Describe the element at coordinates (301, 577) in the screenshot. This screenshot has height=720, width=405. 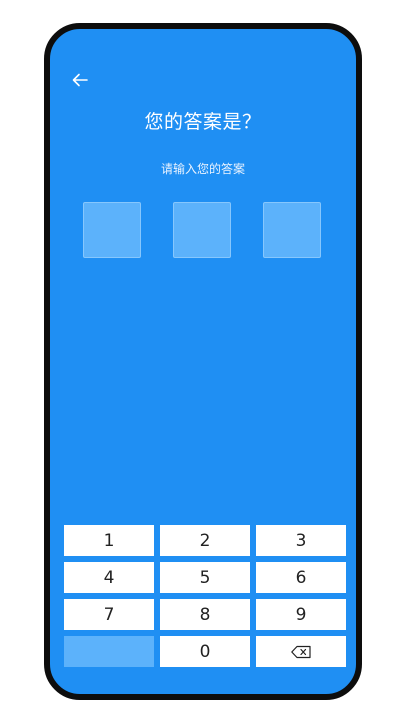
I see `key-6: 6` at that location.